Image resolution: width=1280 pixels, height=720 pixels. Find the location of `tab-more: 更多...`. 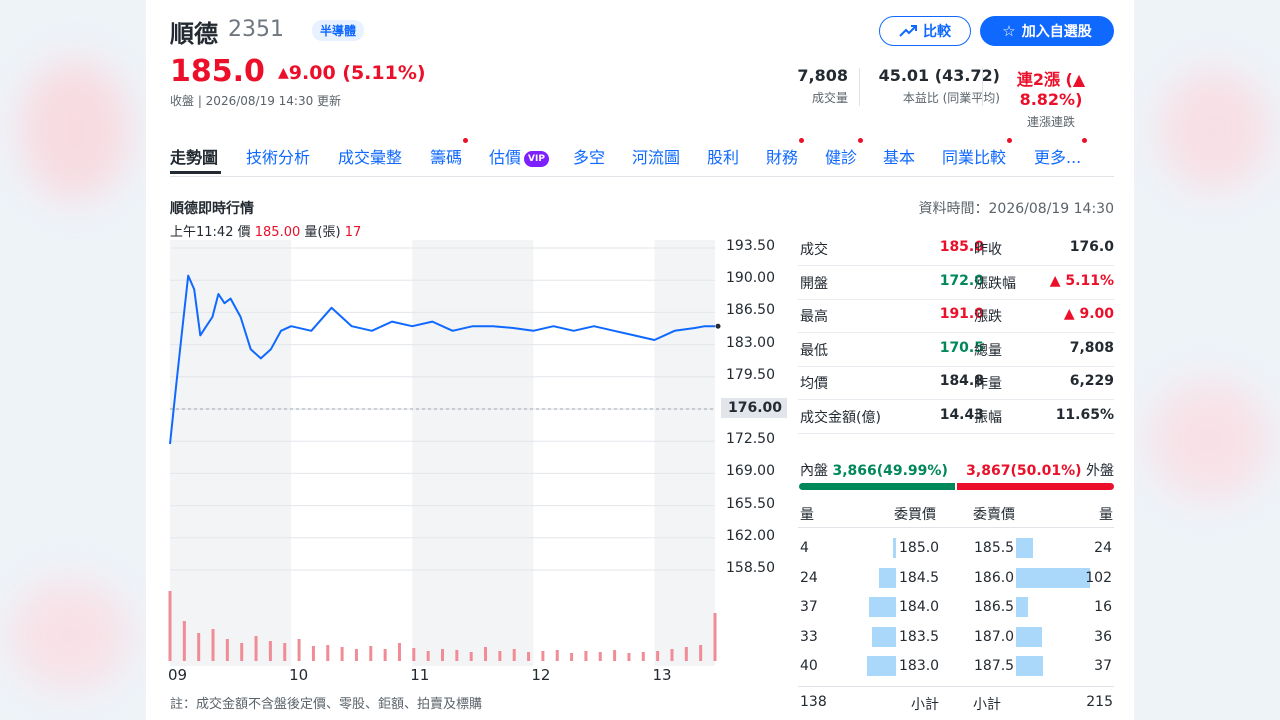

tab-more: 更多... is located at coordinates (1061, 153).